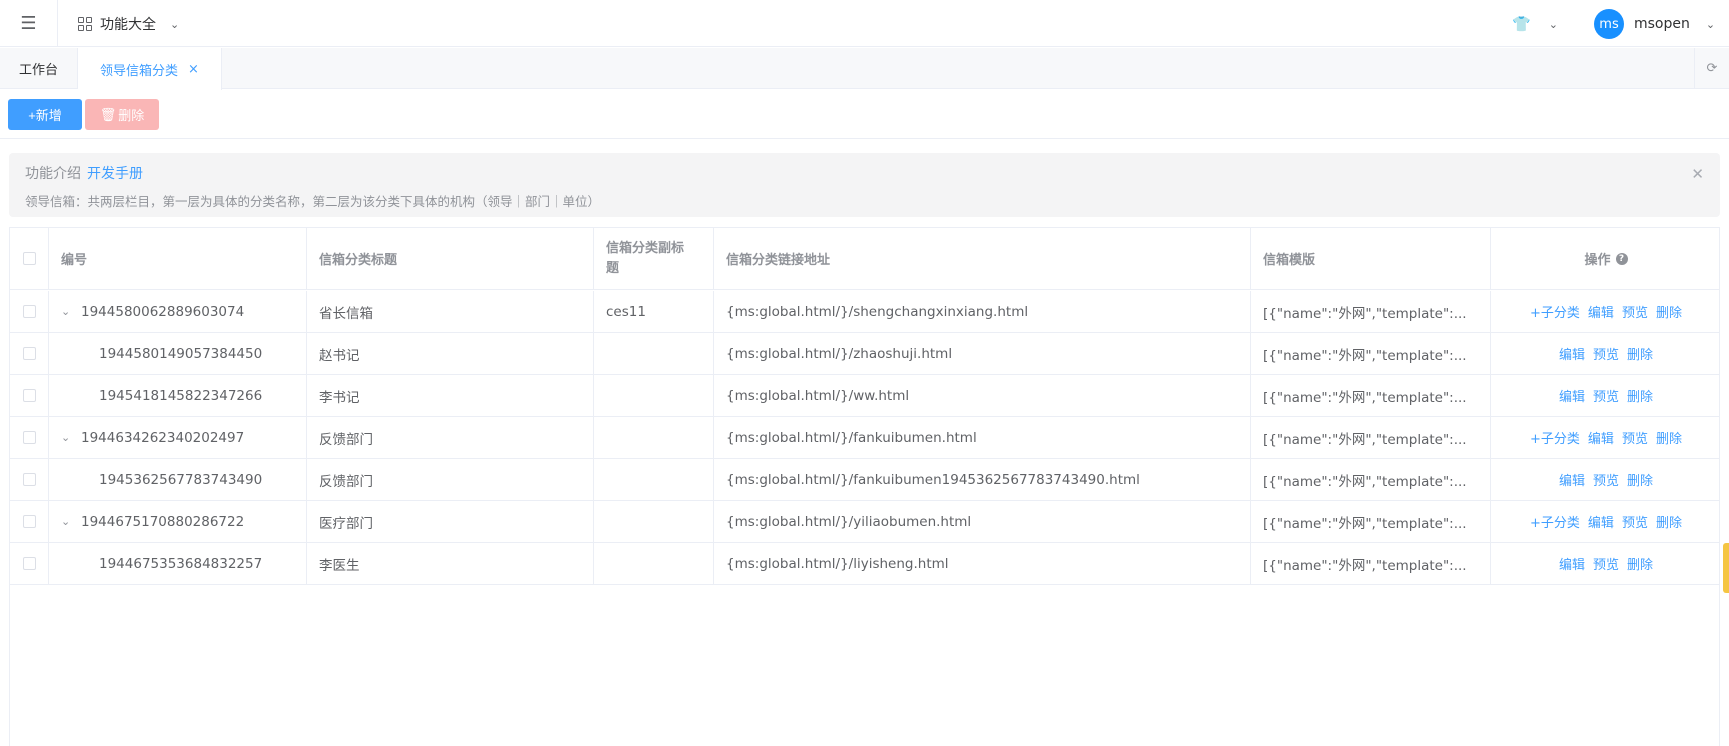 Image resolution: width=1729 pixels, height=746 pixels. Describe the element at coordinates (53, 174) in the screenshot. I see `notice-title-text: 功能介绍` at that location.